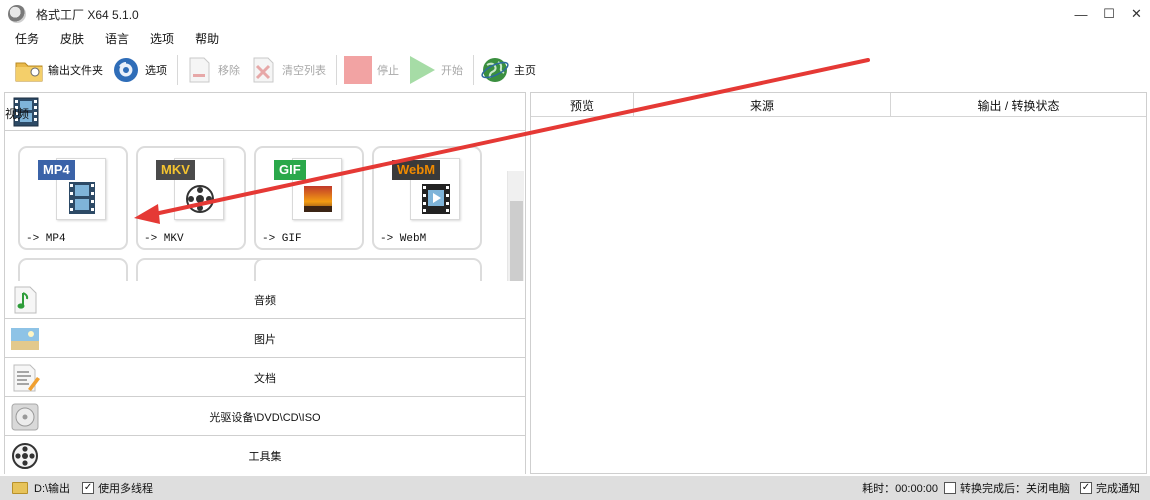 The height and width of the screenshot is (500, 1150). What do you see at coordinates (1015, 489) in the screenshot?
I see `after-done-label: 转换完成后：关闭电脑` at bounding box center [1015, 489].